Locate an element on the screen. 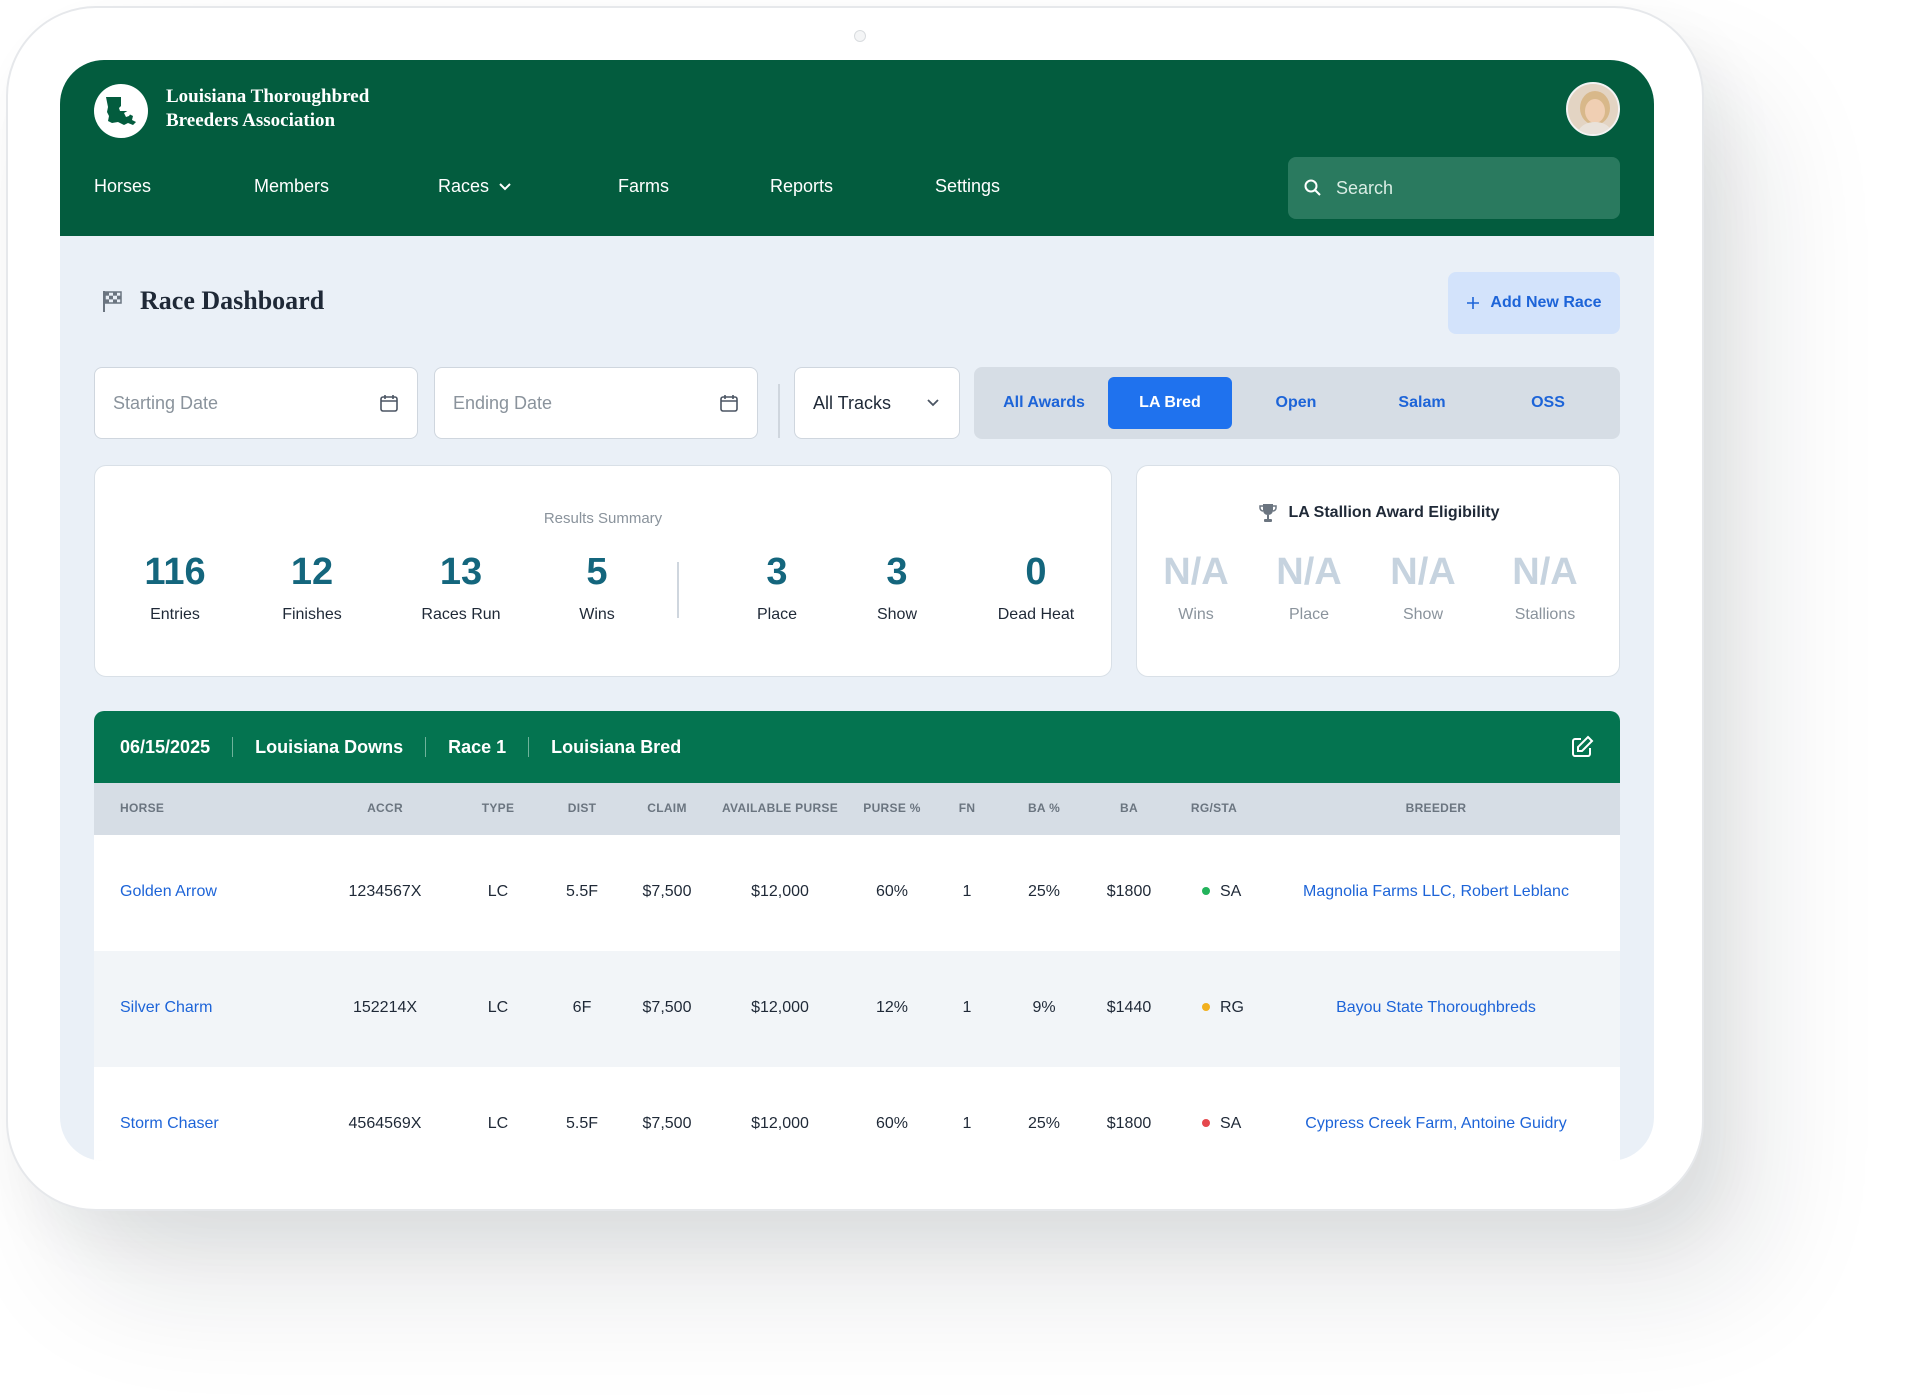 The height and width of the screenshot is (1400, 1920). cell-ba-pct: 9% is located at coordinates (1044, 1007).